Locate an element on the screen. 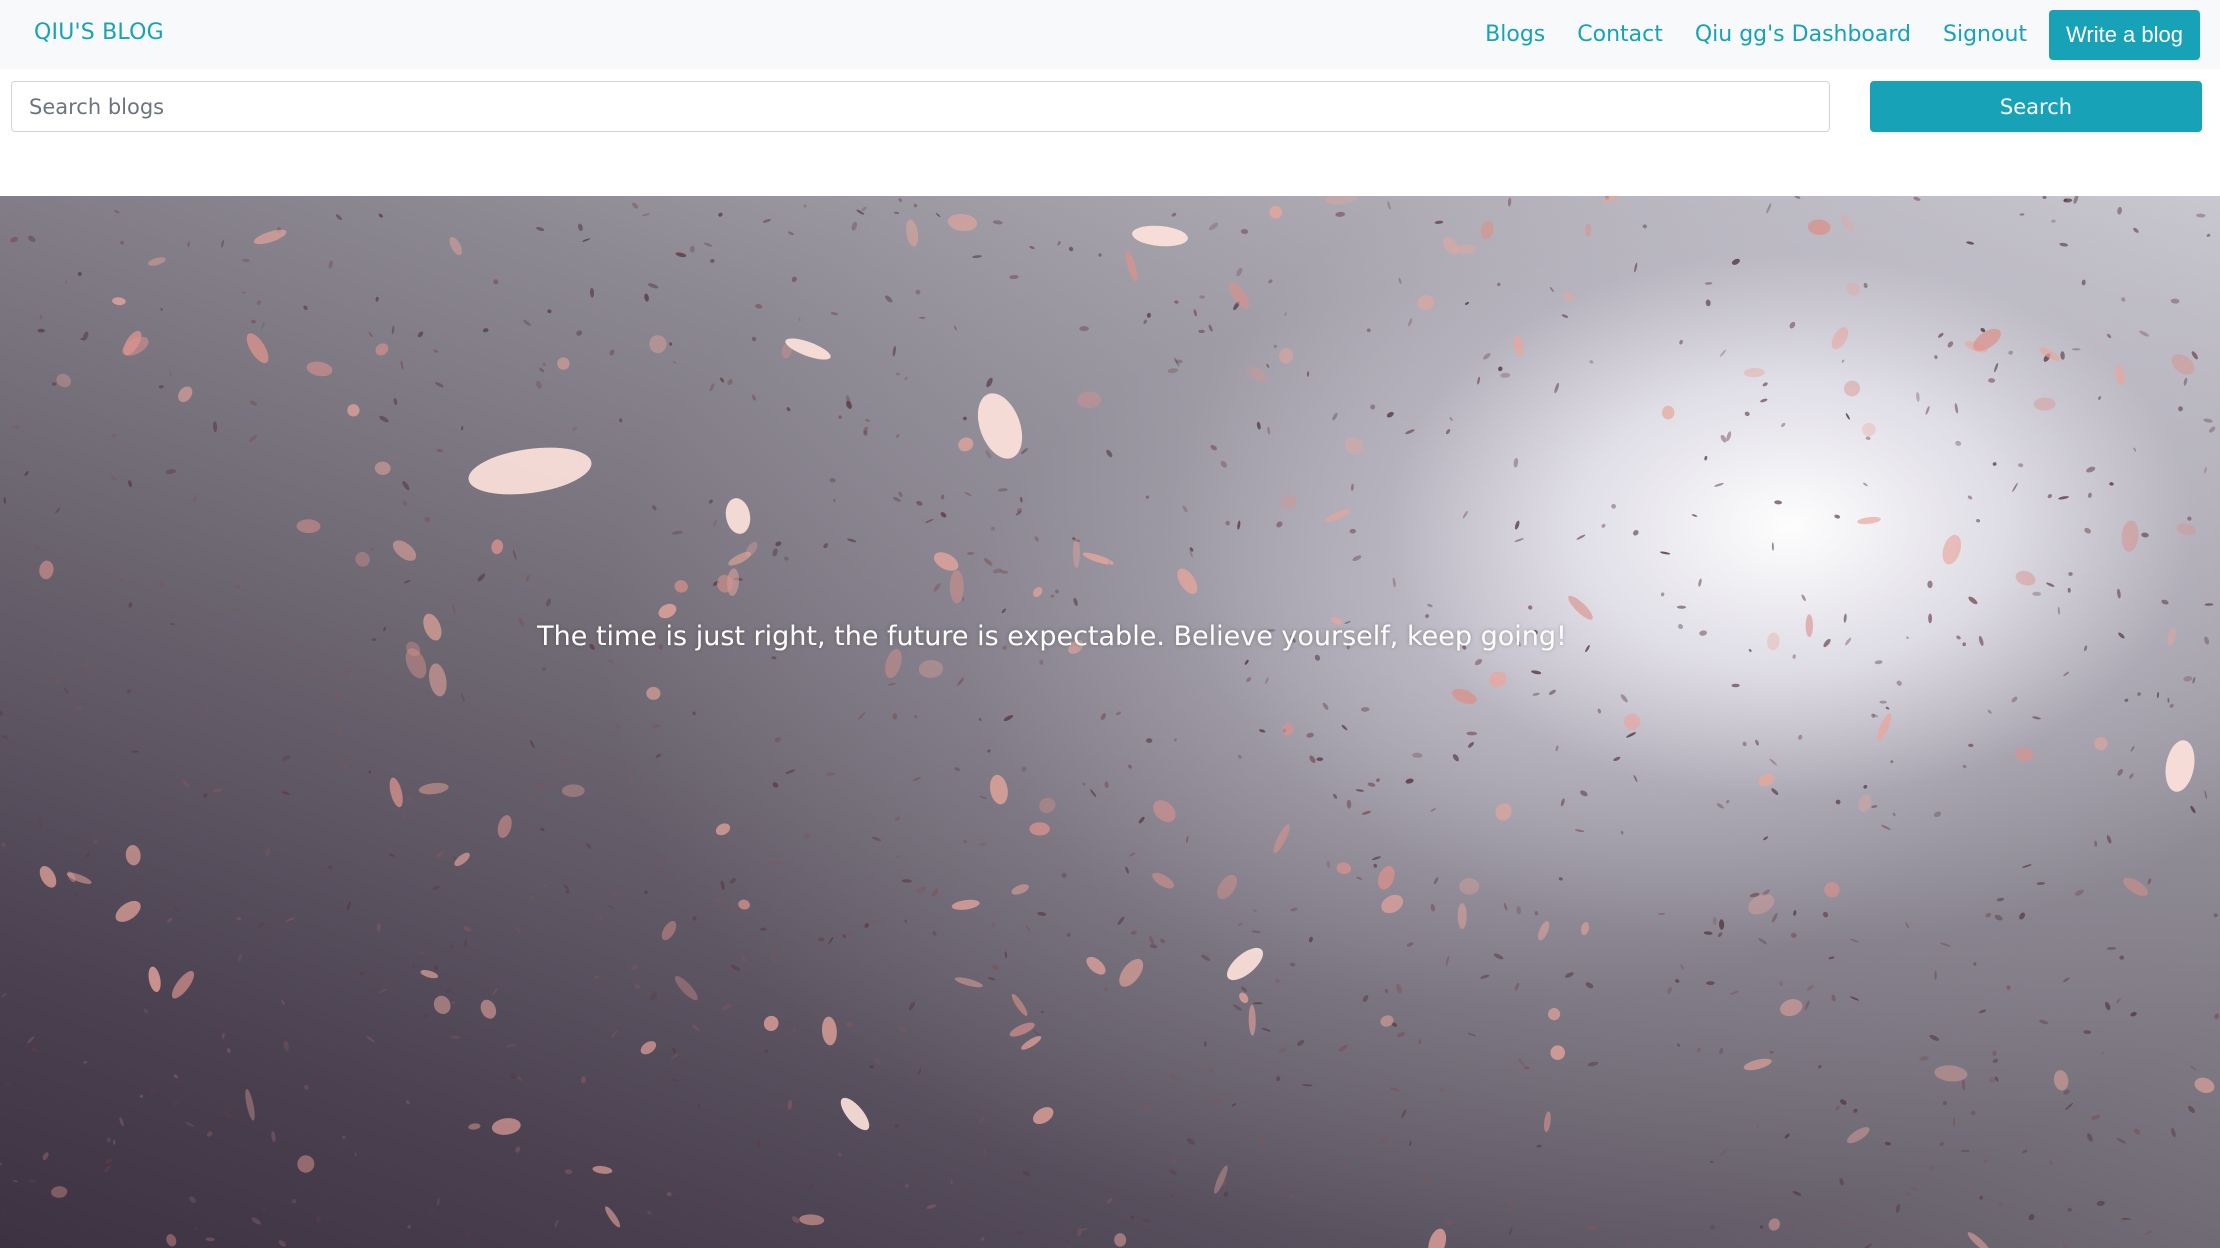 This screenshot has width=2220, height=1248. nav-link-contact: Contact is located at coordinates (1620, 34).